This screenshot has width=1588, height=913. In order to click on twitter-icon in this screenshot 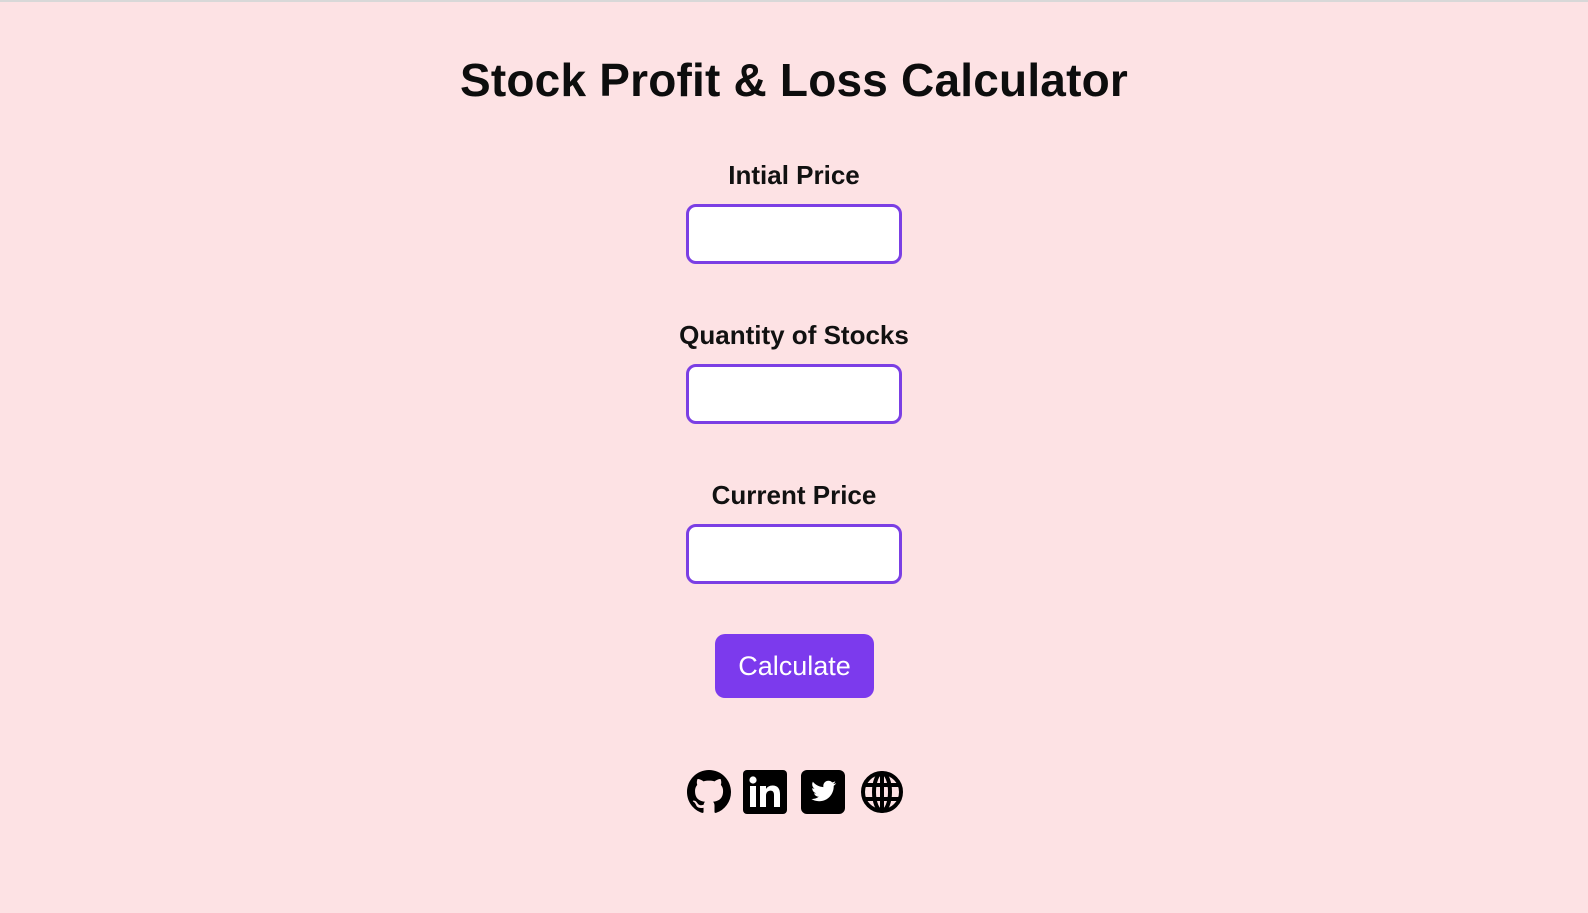, I will do `click(823, 792)`.